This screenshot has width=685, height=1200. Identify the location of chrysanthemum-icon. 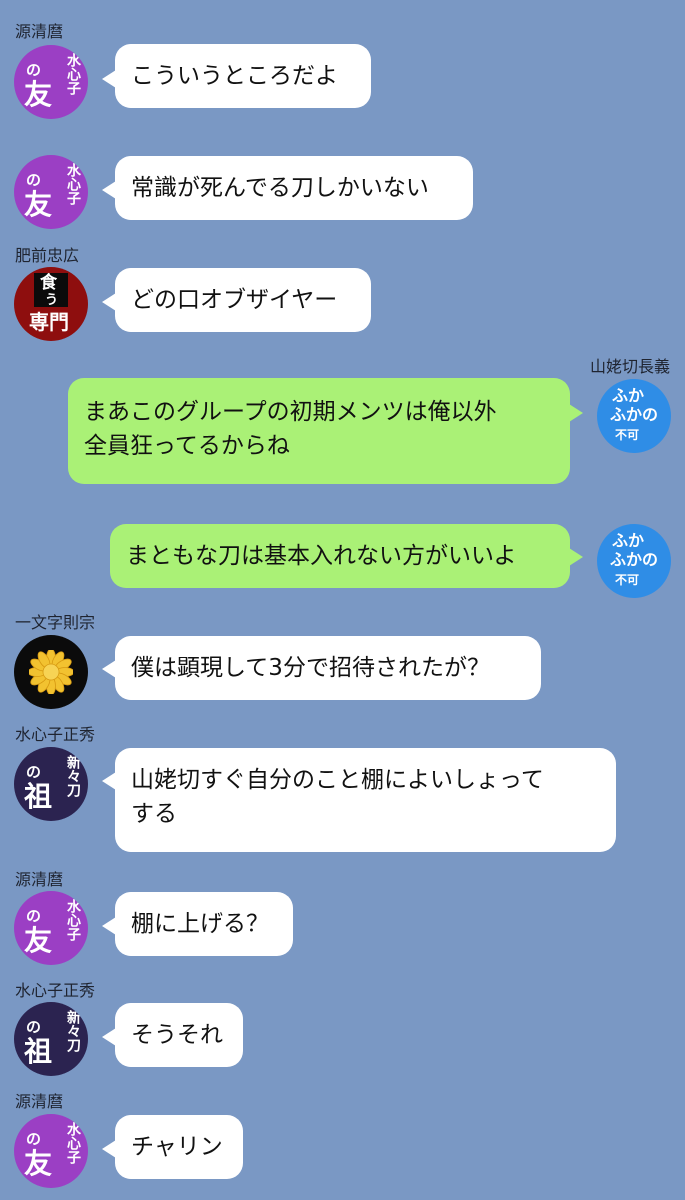
(51, 672).